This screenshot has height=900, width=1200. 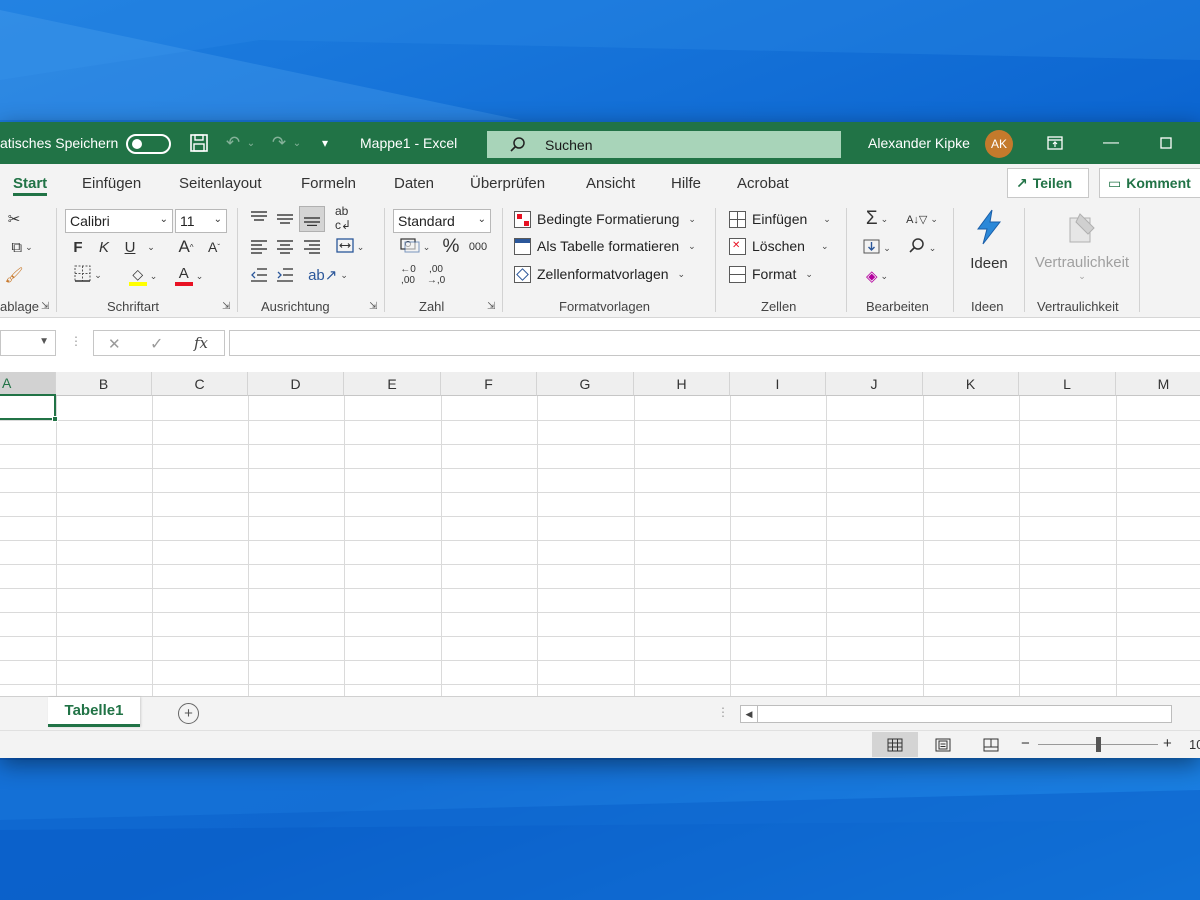 What do you see at coordinates (285, 218) in the screenshot?
I see `align-middle-icon` at bounding box center [285, 218].